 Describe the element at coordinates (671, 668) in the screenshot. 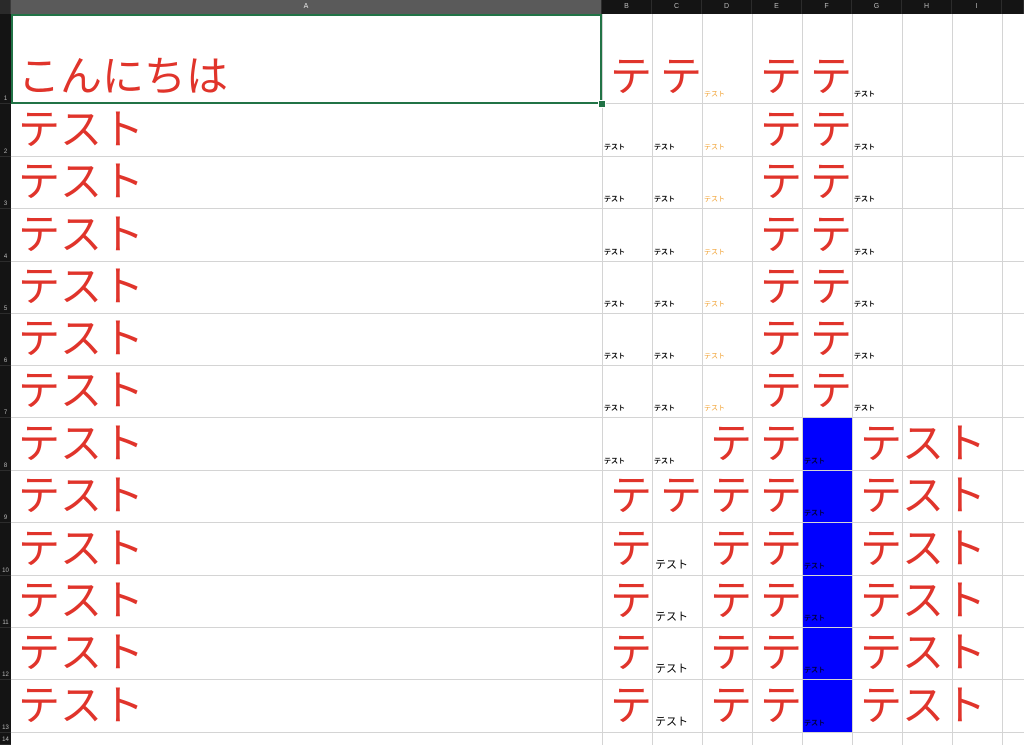

I see `cell-c12: テスト` at that location.